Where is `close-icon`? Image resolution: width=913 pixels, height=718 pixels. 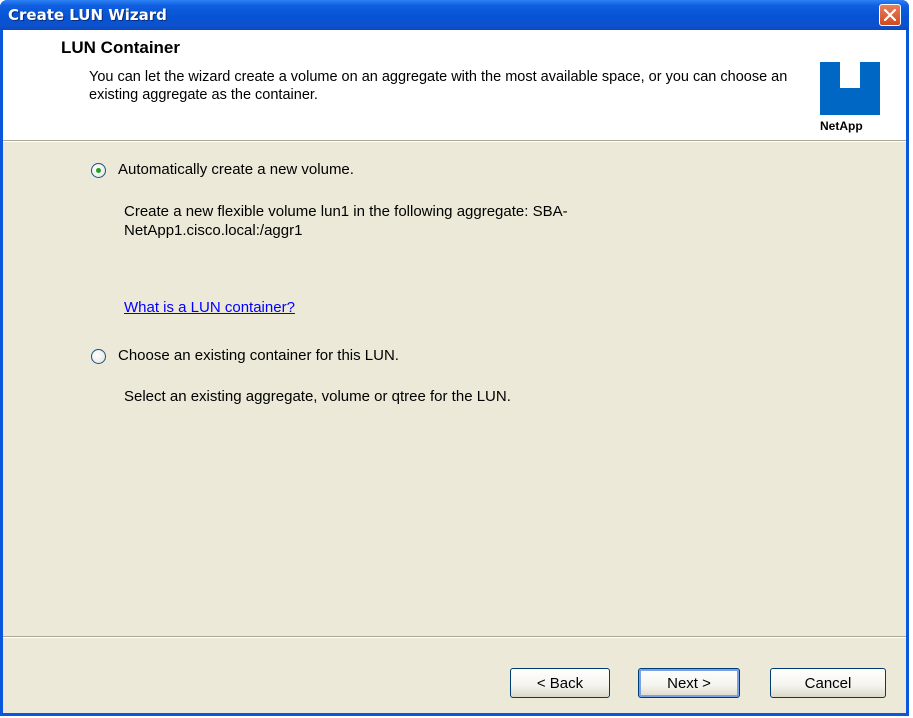 close-icon is located at coordinates (890, 15).